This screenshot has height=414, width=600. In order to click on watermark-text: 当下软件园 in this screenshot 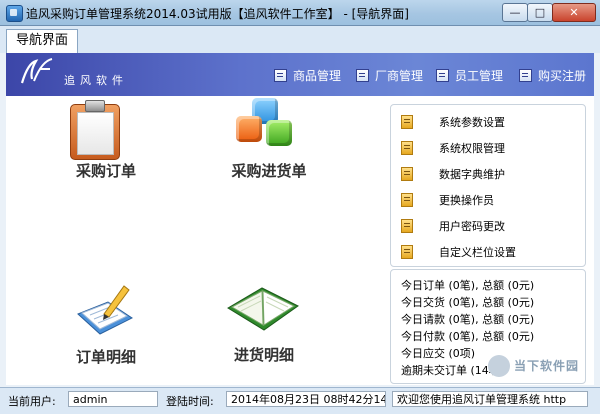, I will do `click(547, 366)`.